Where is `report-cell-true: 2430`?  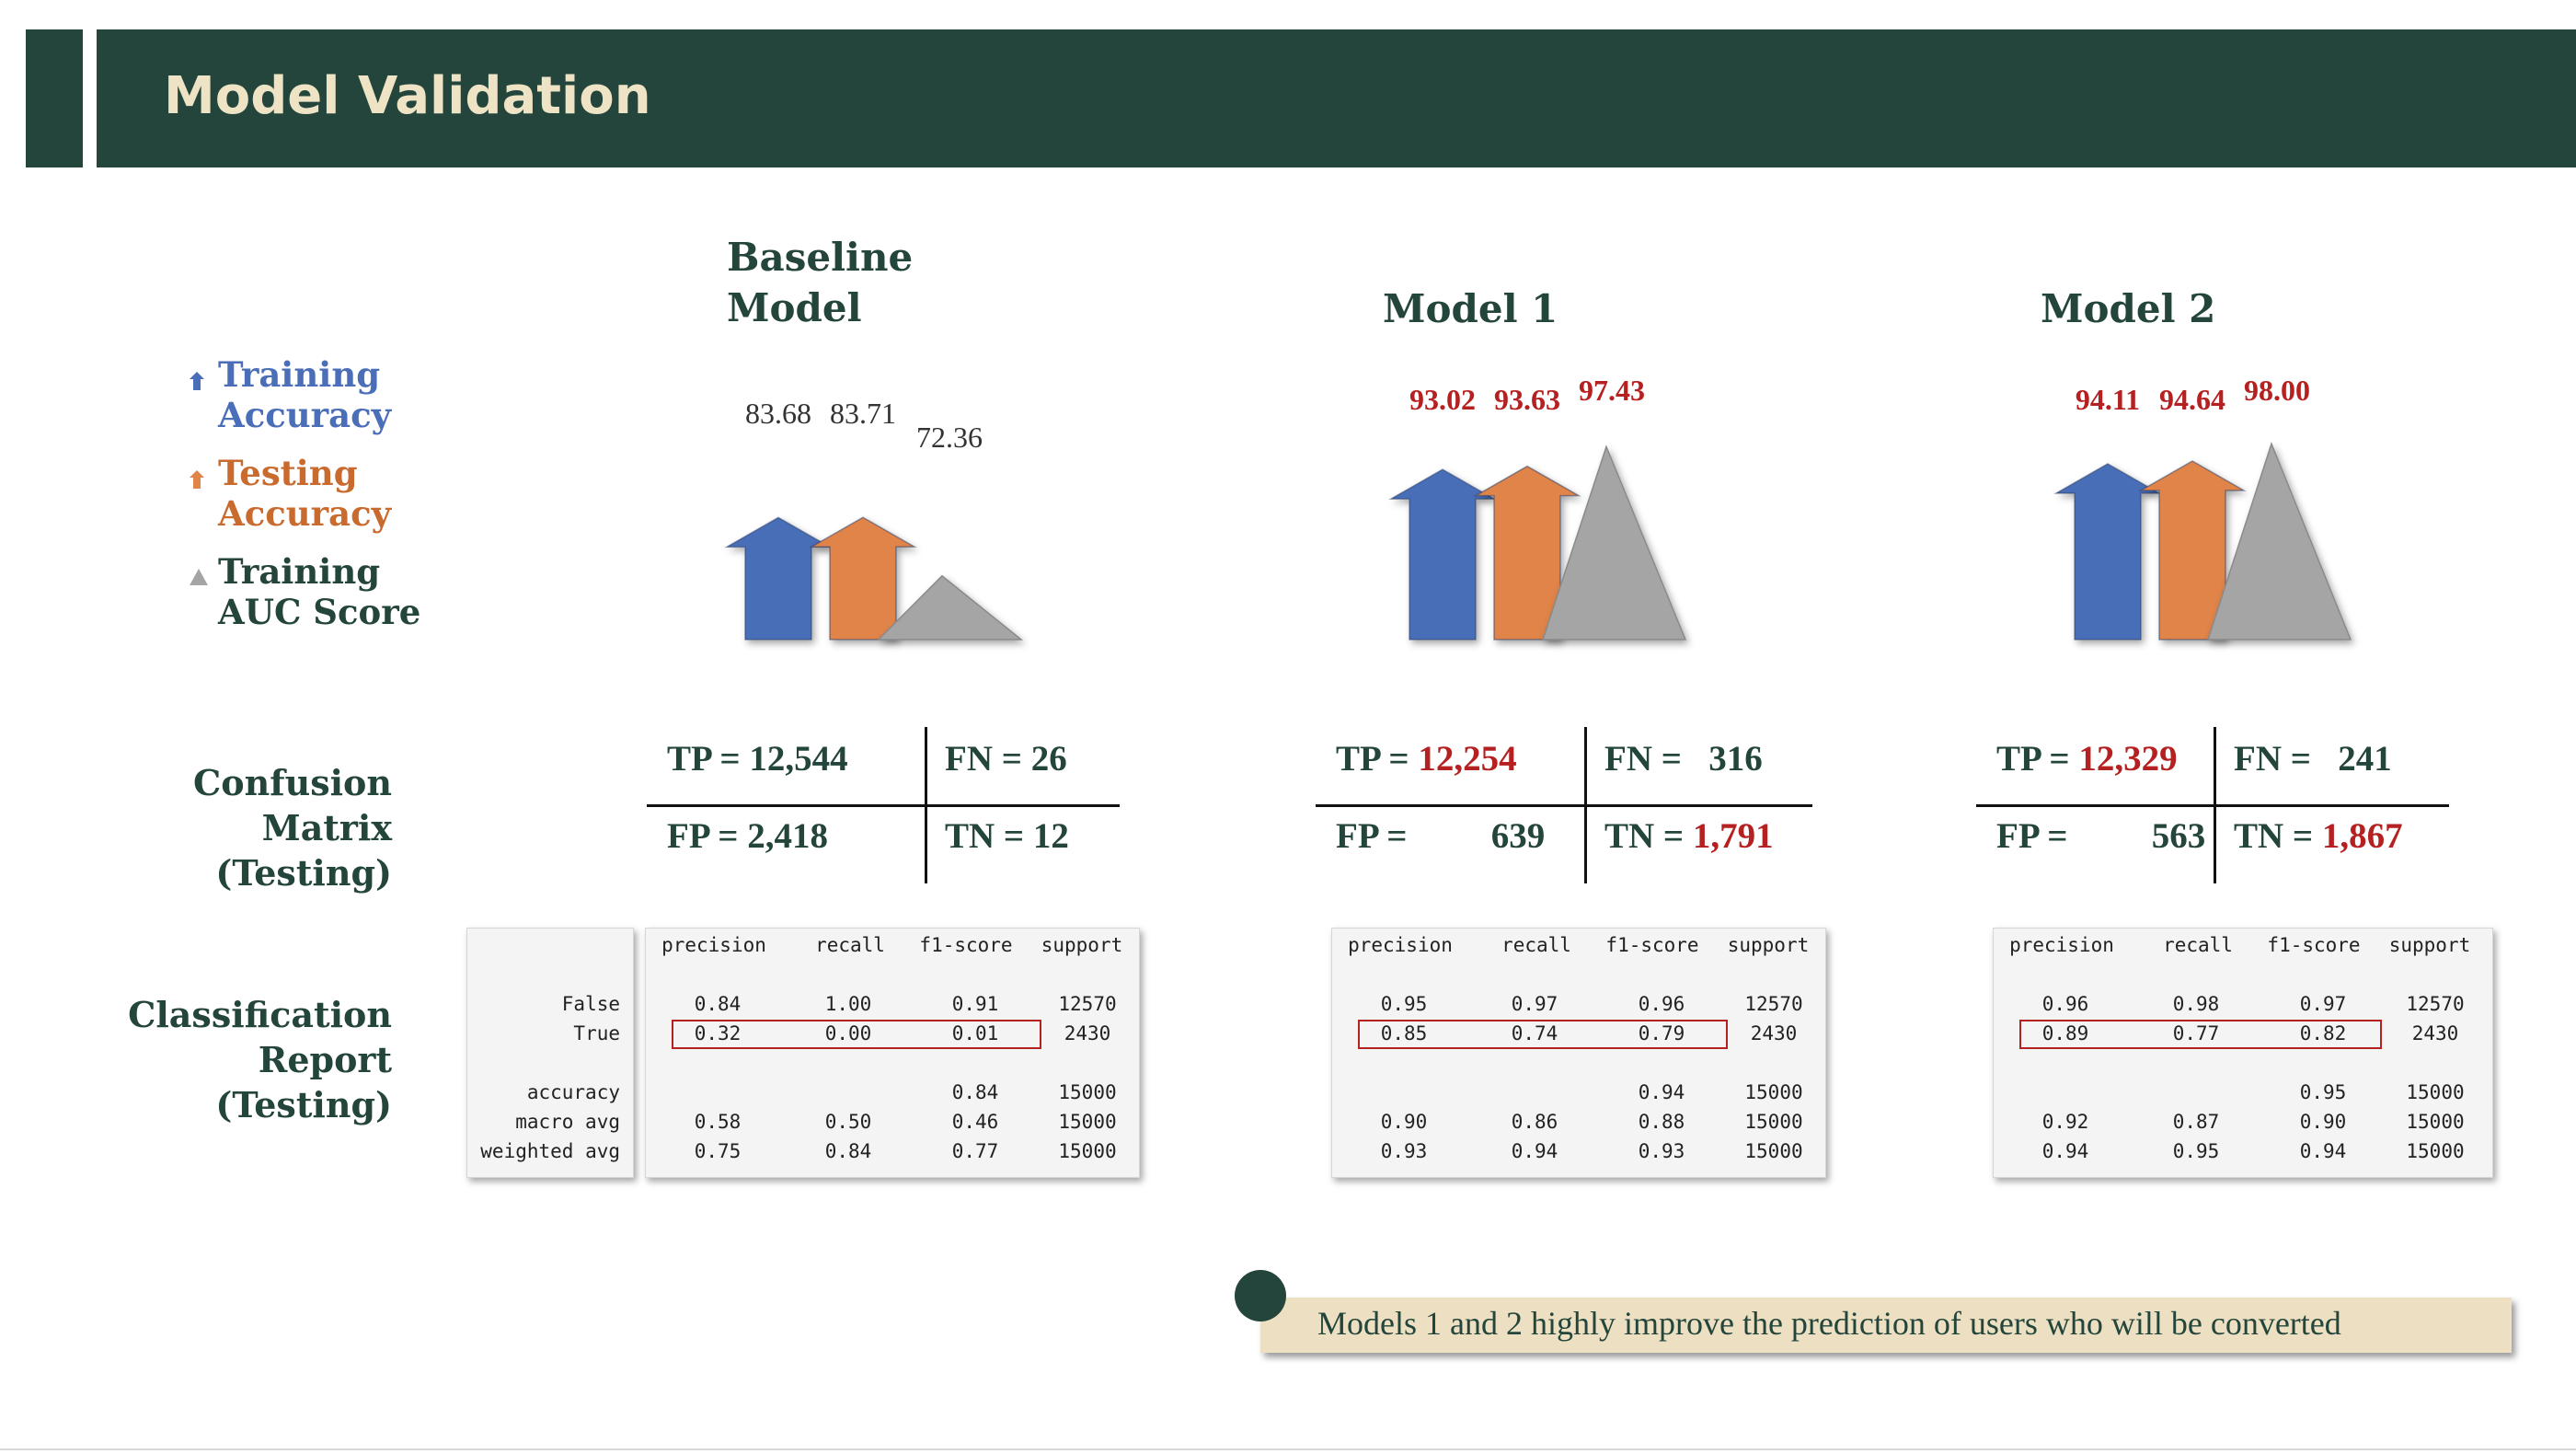
report-cell-true: 2430 is located at coordinates (1087, 1033).